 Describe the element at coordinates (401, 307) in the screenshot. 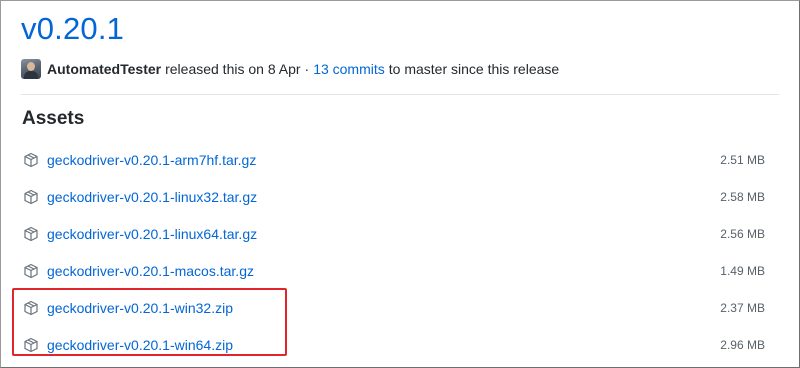

I see `asset-row: geckodriver-v0.20.1-win32.zip 2.37 MB` at that location.